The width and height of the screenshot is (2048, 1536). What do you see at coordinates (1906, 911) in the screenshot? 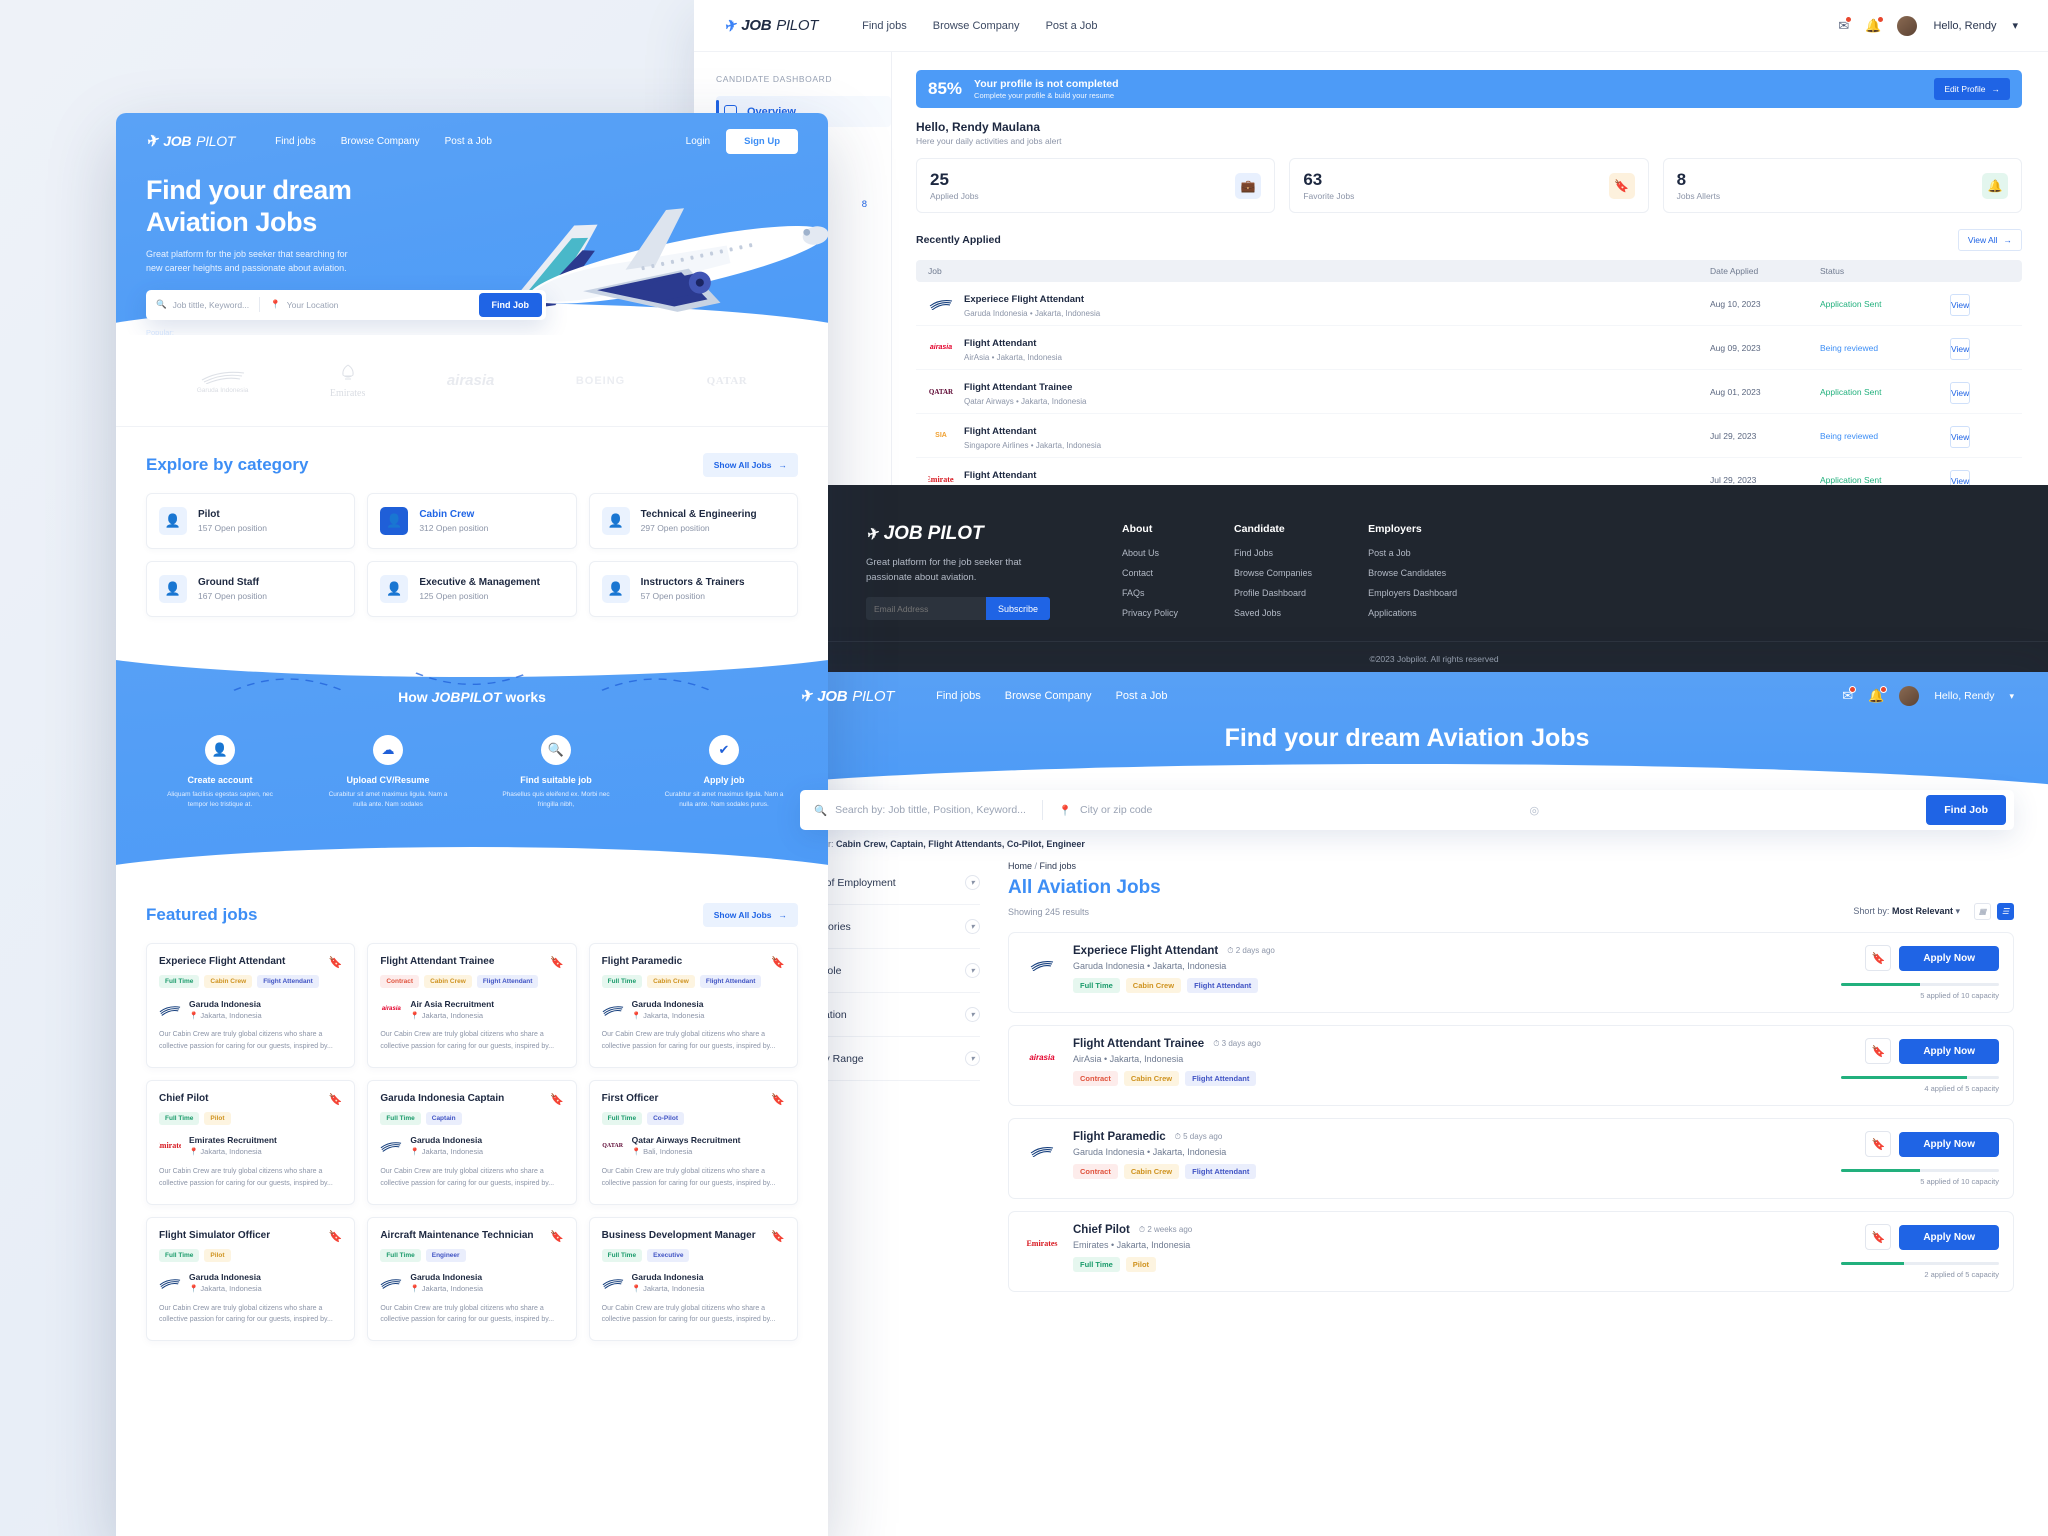
I see `sort-control: Short by: Most Relevant ▾` at bounding box center [1906, 911].